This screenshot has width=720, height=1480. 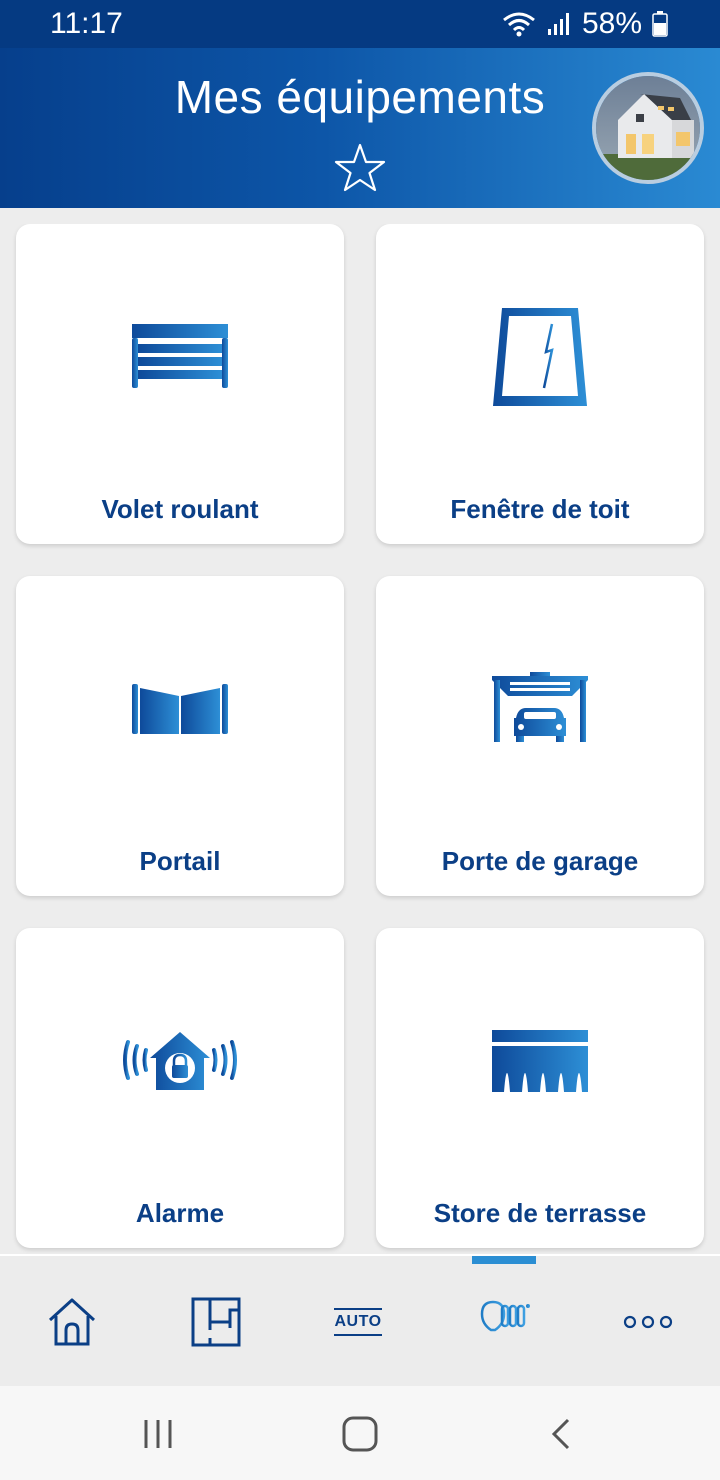 I want to click on status-icons: 58%, so click(x=585, y=24).